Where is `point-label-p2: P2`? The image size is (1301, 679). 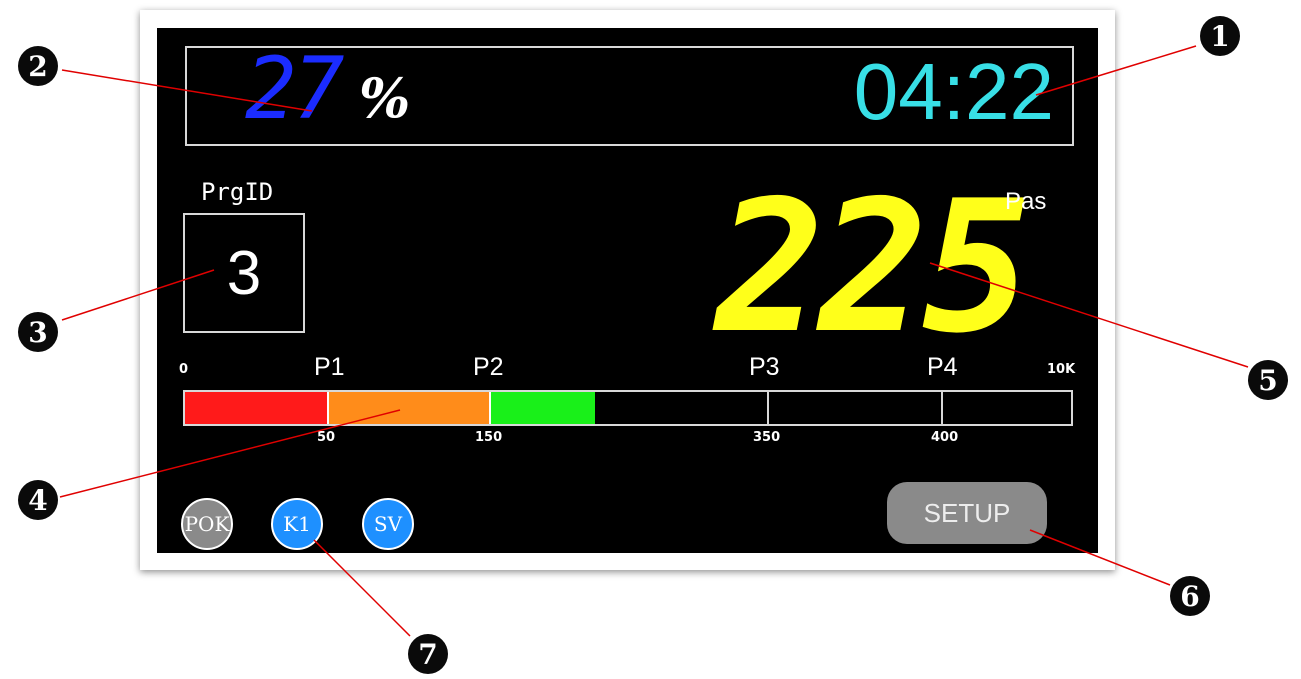 point-label-p2: P2 is located at coordinates (488, 367).